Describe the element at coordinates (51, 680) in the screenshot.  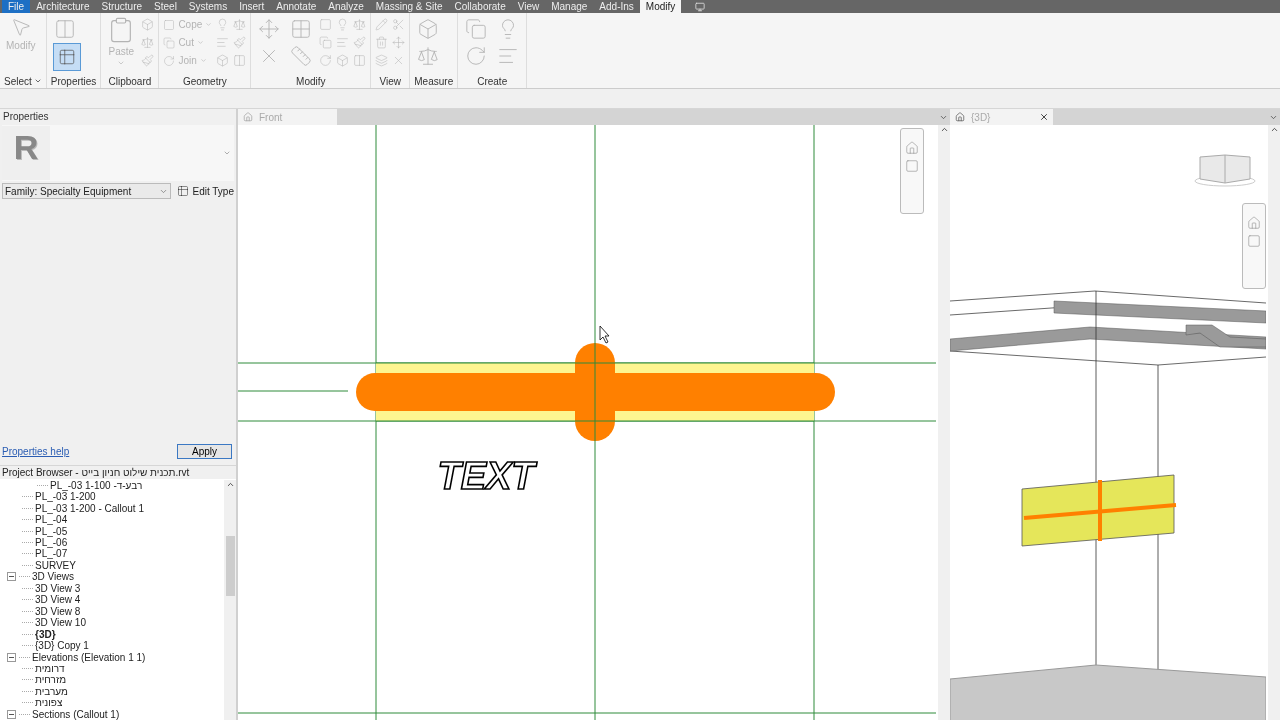
I see `browser-item: מזרחית` at that location.